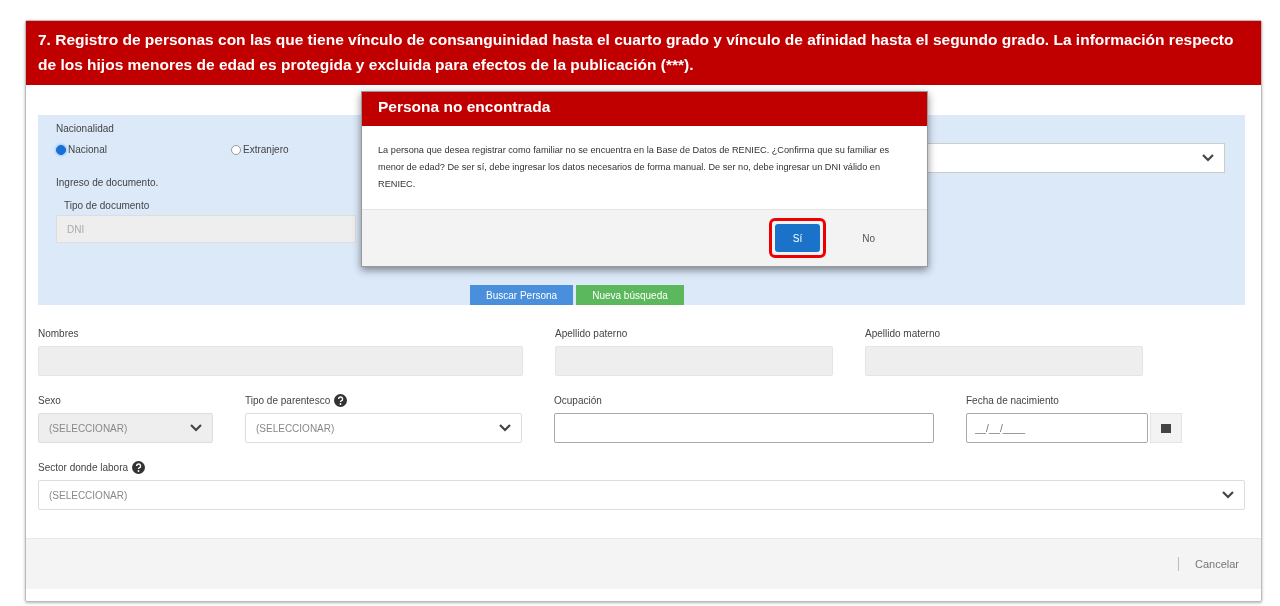 This screenshot has width=1280, height=606. I want to click on dialog-message: La persona que desea registrar como familiar no se encuentra en la Base de Datos de RENIEC. ¿Confirma que su familiar es menor de edad? De ser sí, debe ingresar los datos necesarios de forma manual. De ser no, debe ingresar un DNI válido en RENIEC., so click(634, 167).